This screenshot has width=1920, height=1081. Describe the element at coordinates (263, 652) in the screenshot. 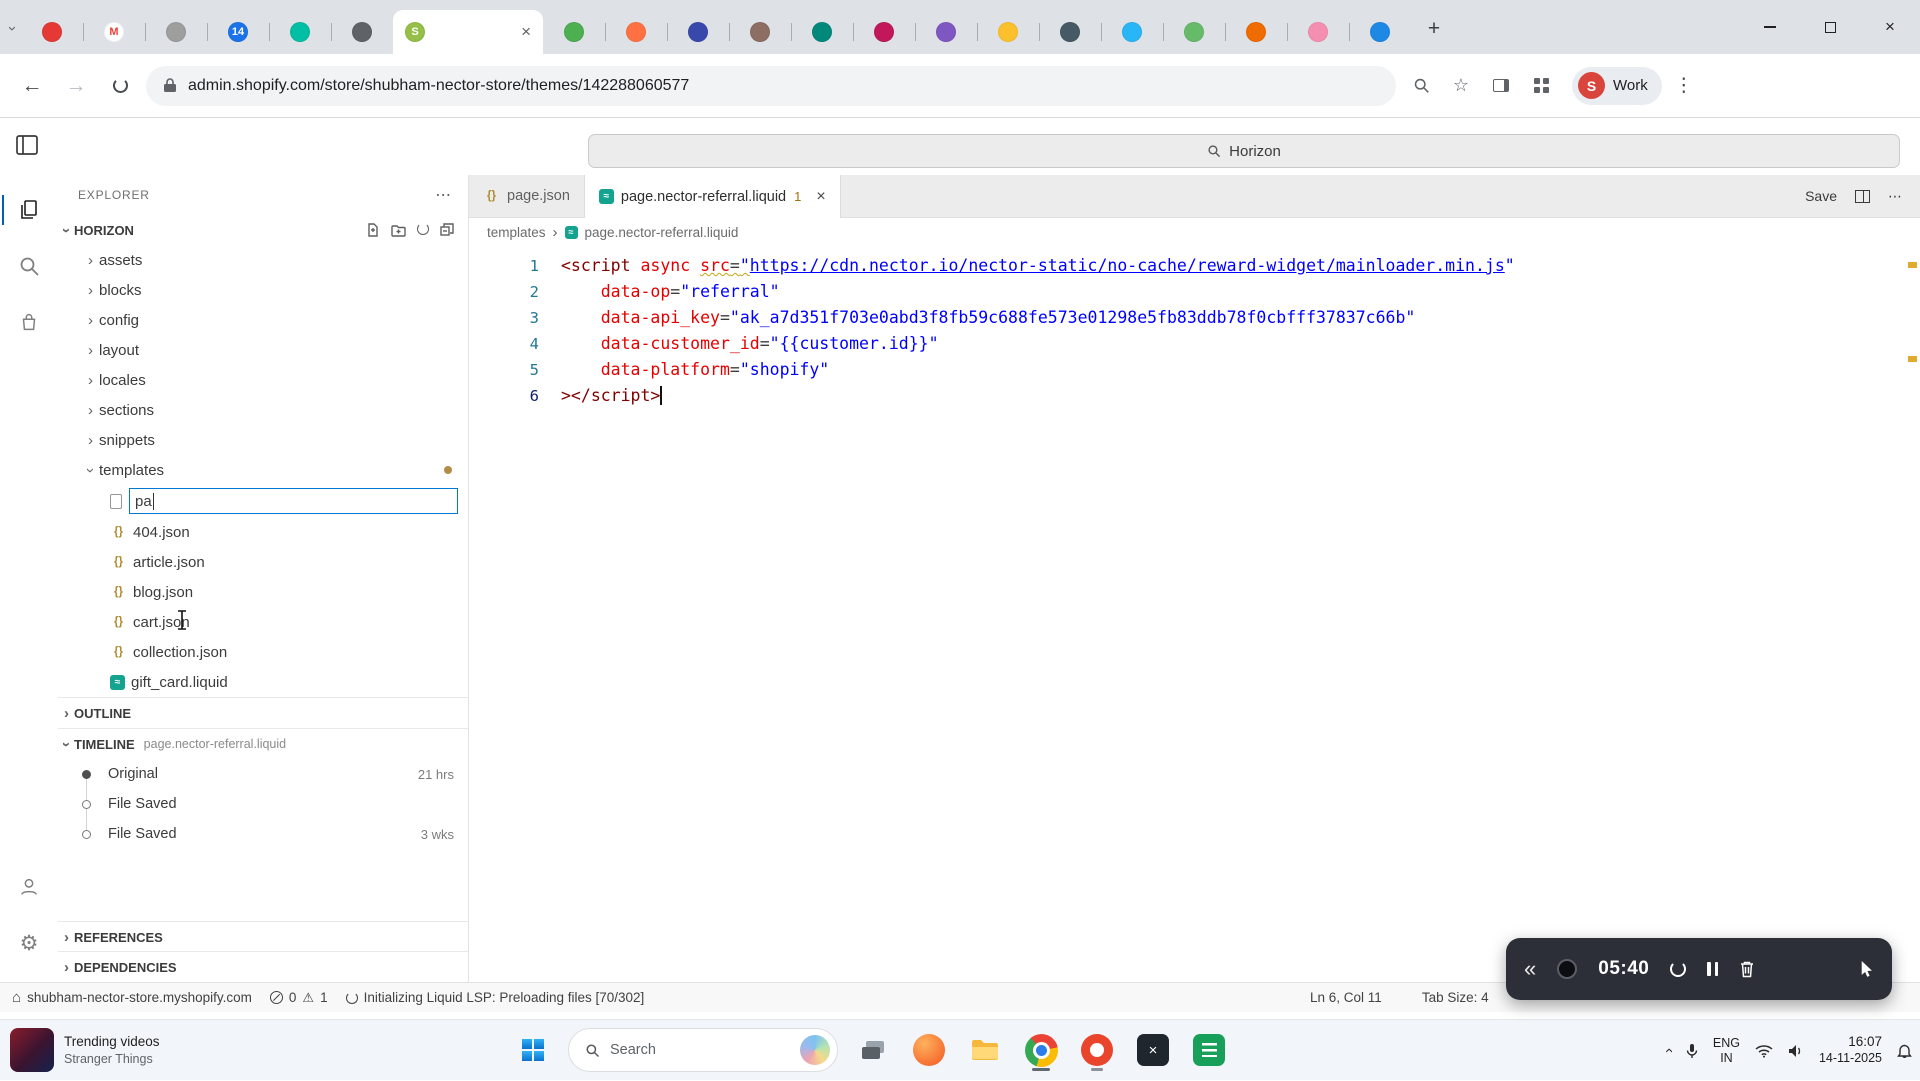

I see `tree-file: {} collection.json` at that location.